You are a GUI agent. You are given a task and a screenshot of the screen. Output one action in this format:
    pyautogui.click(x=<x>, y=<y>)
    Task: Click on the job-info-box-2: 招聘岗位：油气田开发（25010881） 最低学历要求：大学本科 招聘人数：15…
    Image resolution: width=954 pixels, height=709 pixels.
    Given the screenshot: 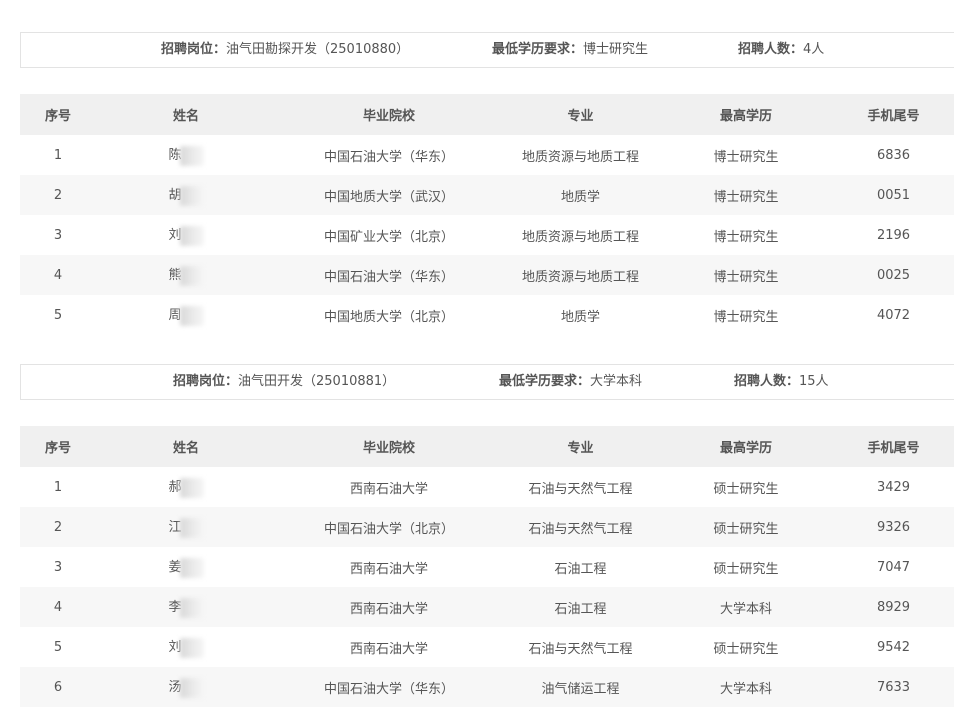 What is the action you would take?
    pyautogui.click(x=487, y=382)
    